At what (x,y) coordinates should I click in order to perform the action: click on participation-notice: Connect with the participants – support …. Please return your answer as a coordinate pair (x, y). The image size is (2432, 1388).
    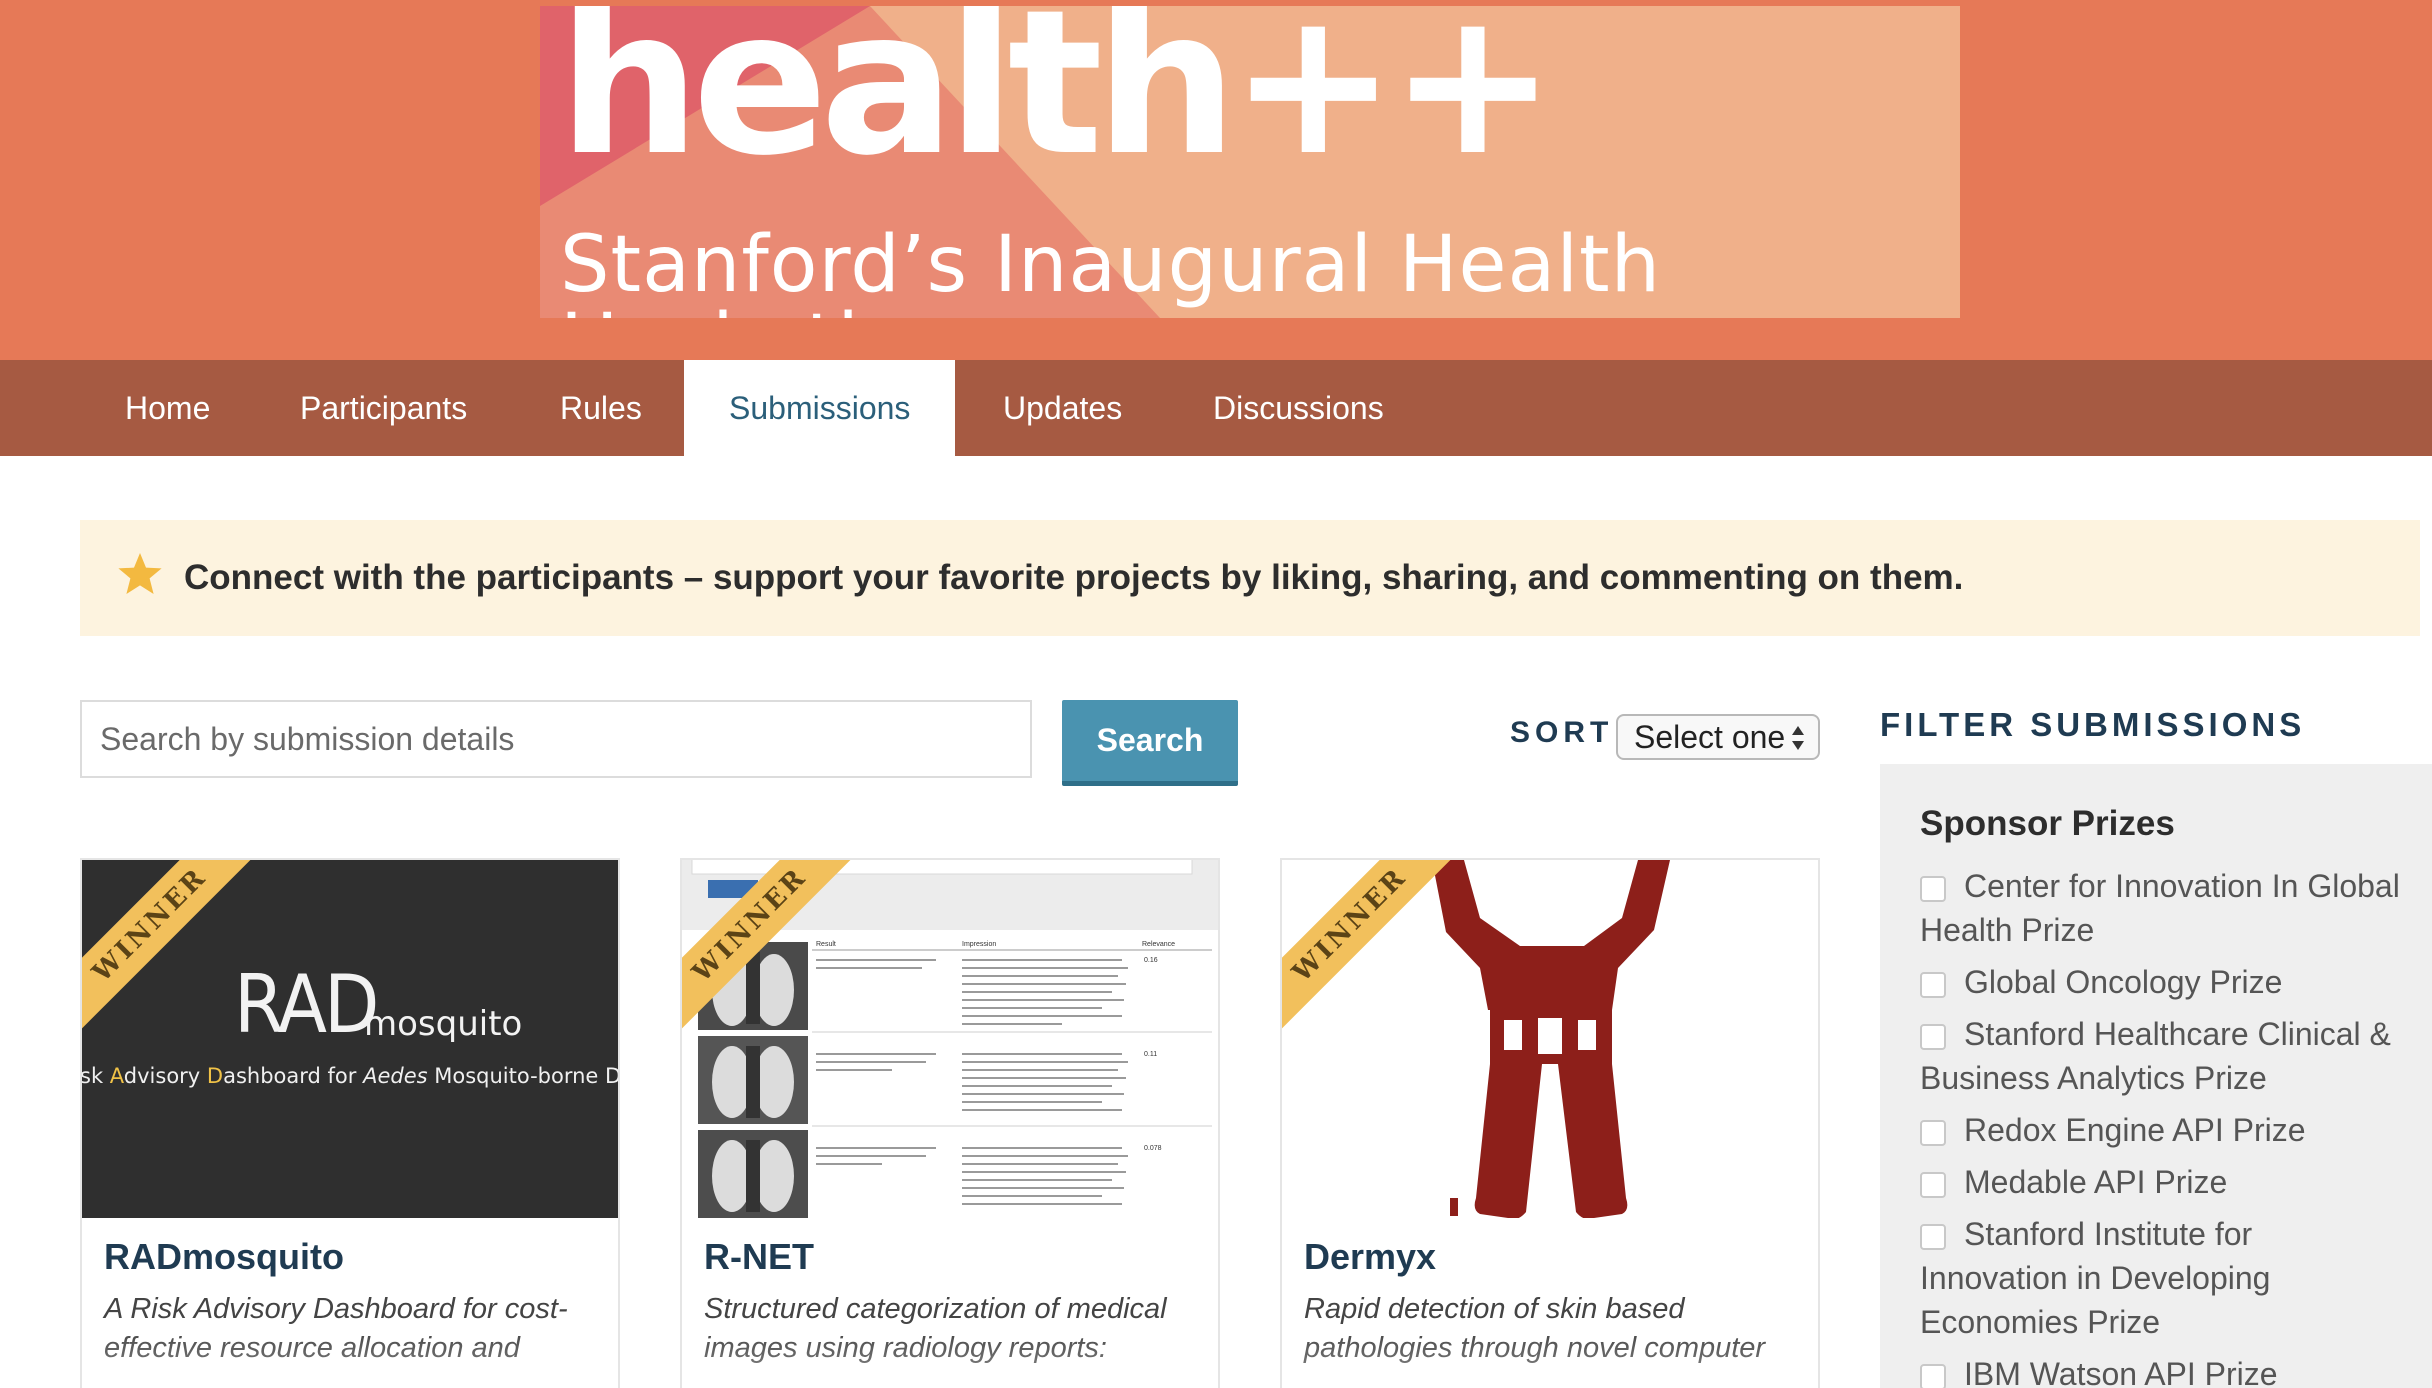
    Looking at the image, I should click on (1250, 578).